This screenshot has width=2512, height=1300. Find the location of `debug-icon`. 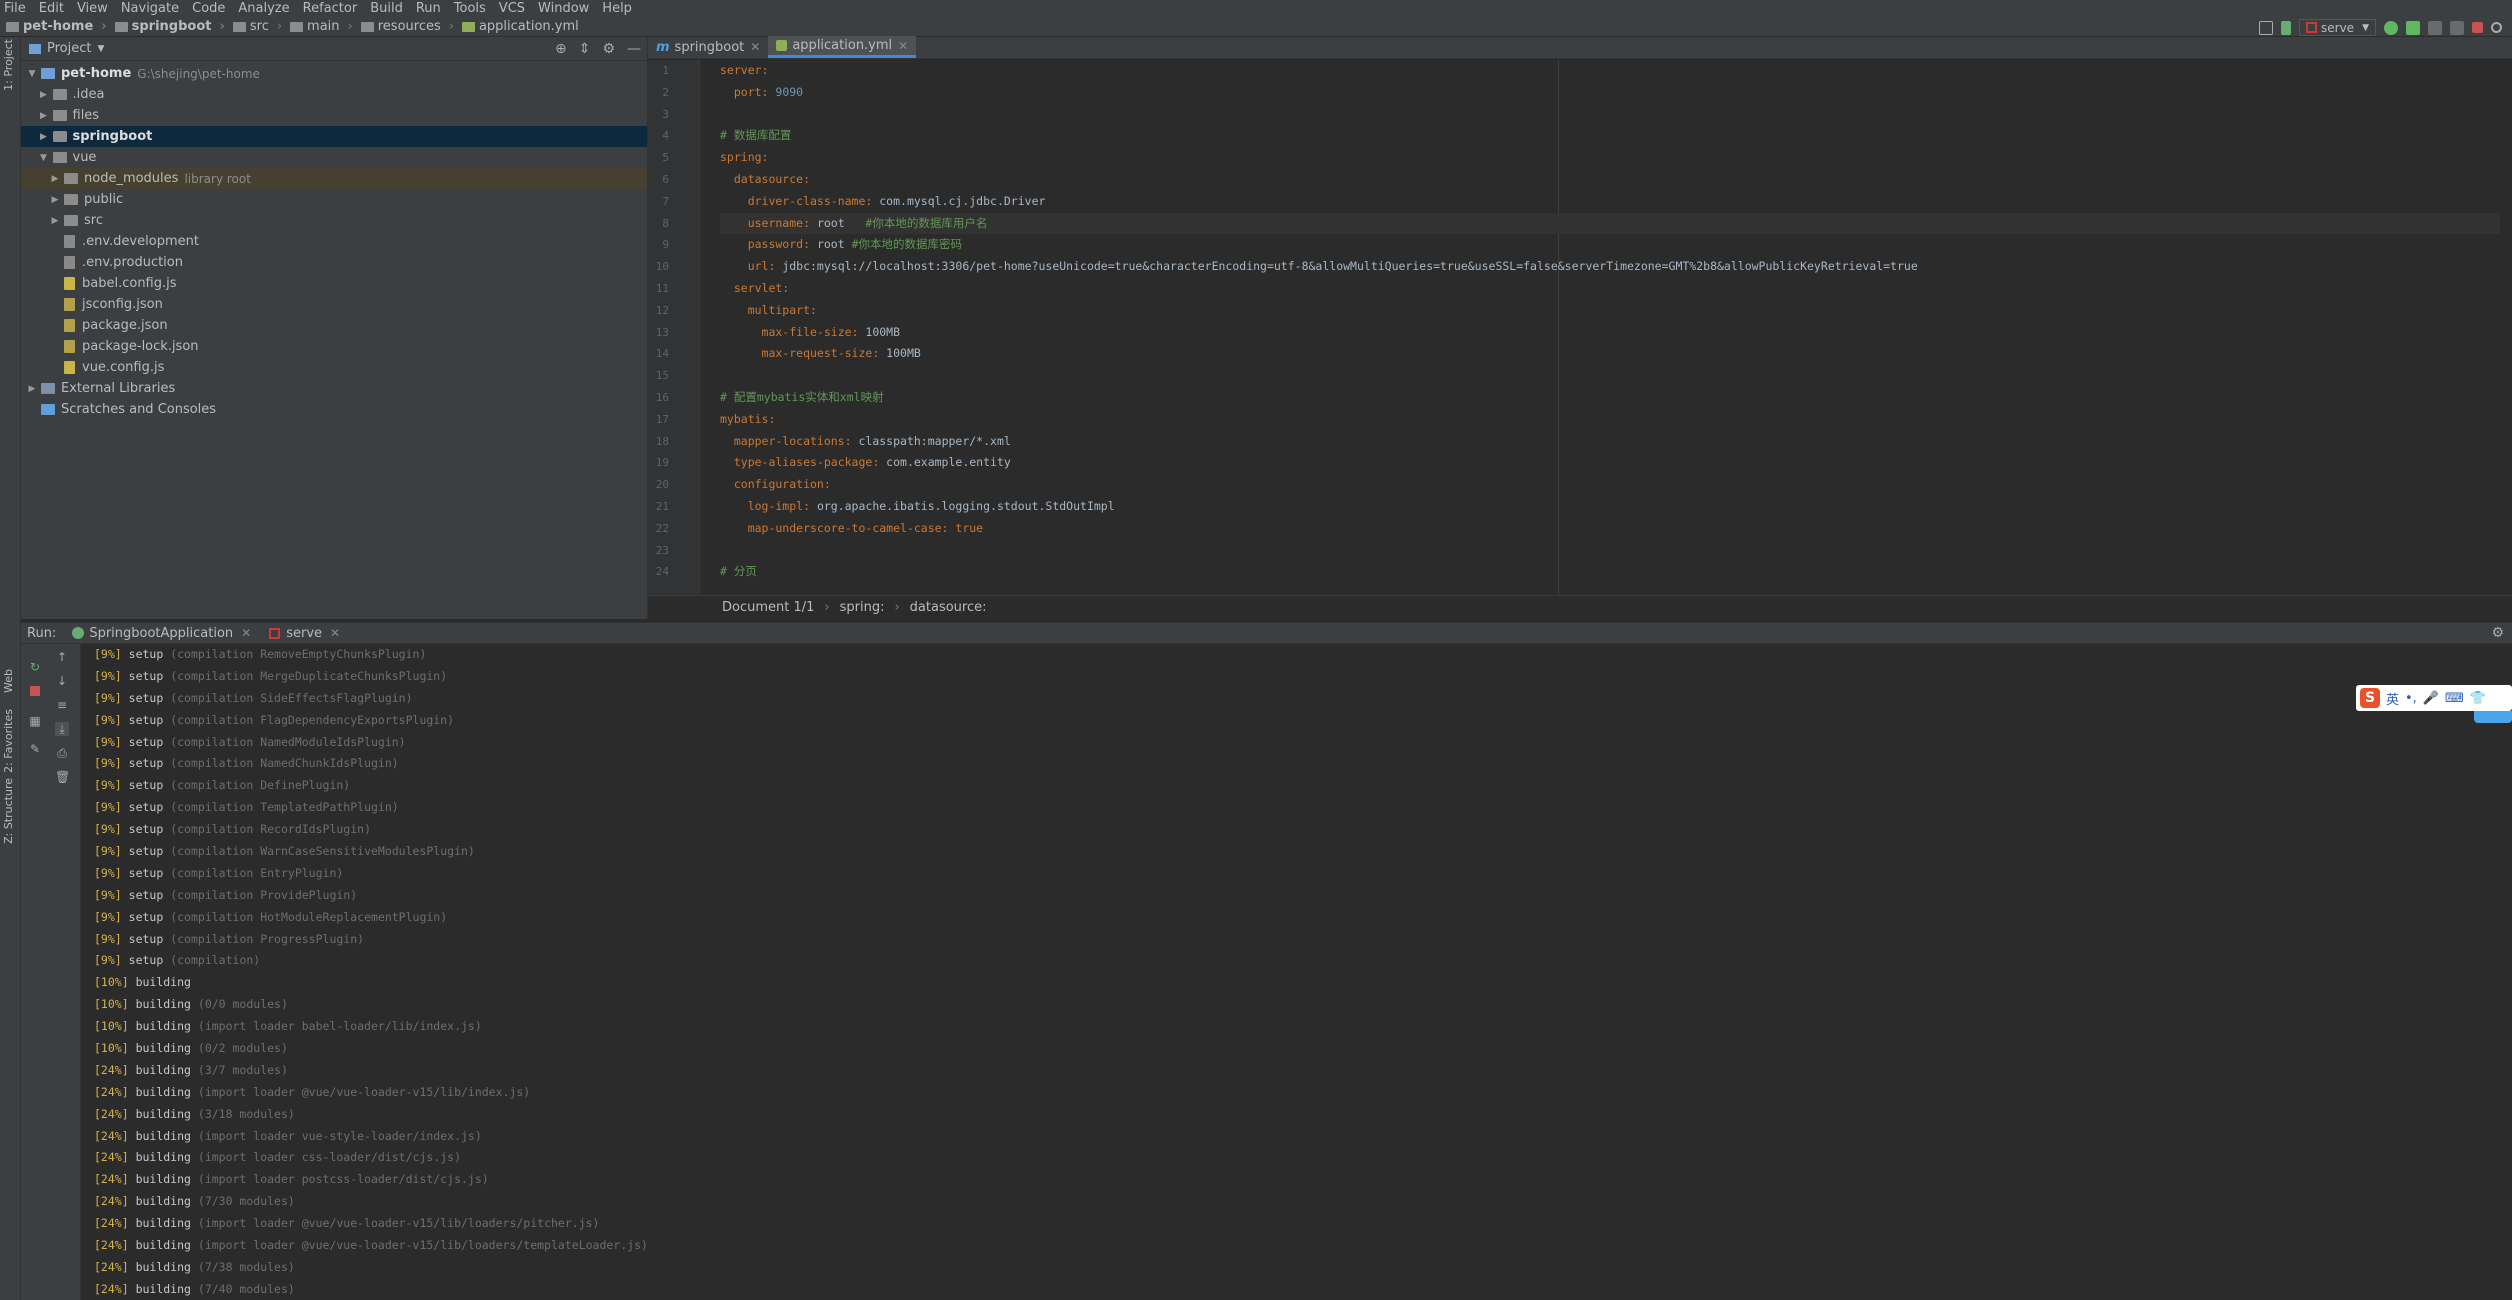

debug-icon is located at coordinates (2413, 27).